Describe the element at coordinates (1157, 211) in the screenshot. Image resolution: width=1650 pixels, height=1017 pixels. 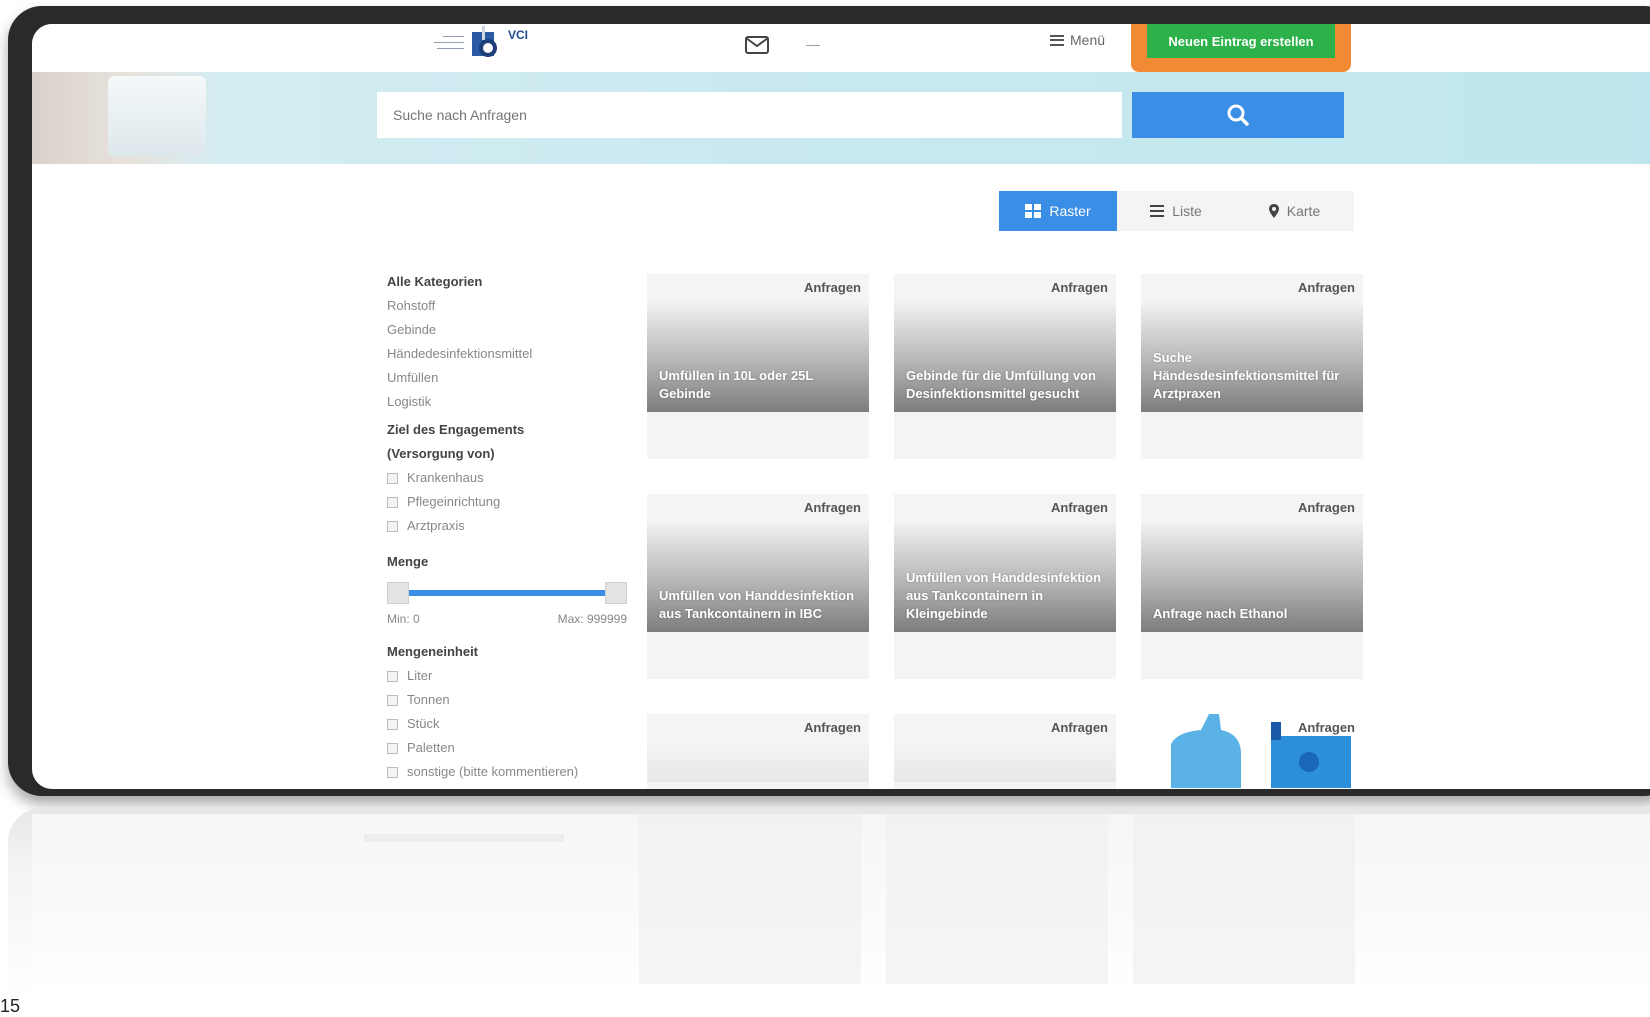
I see `list-icon` at that location.